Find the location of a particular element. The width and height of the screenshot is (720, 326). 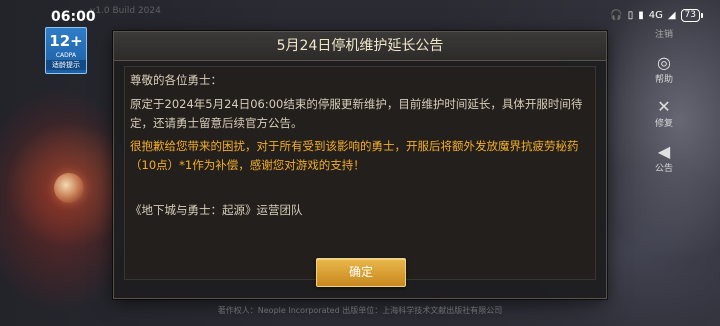

greeting-text: 尊敬的各位勇士： is located at coordinates (176, 80).